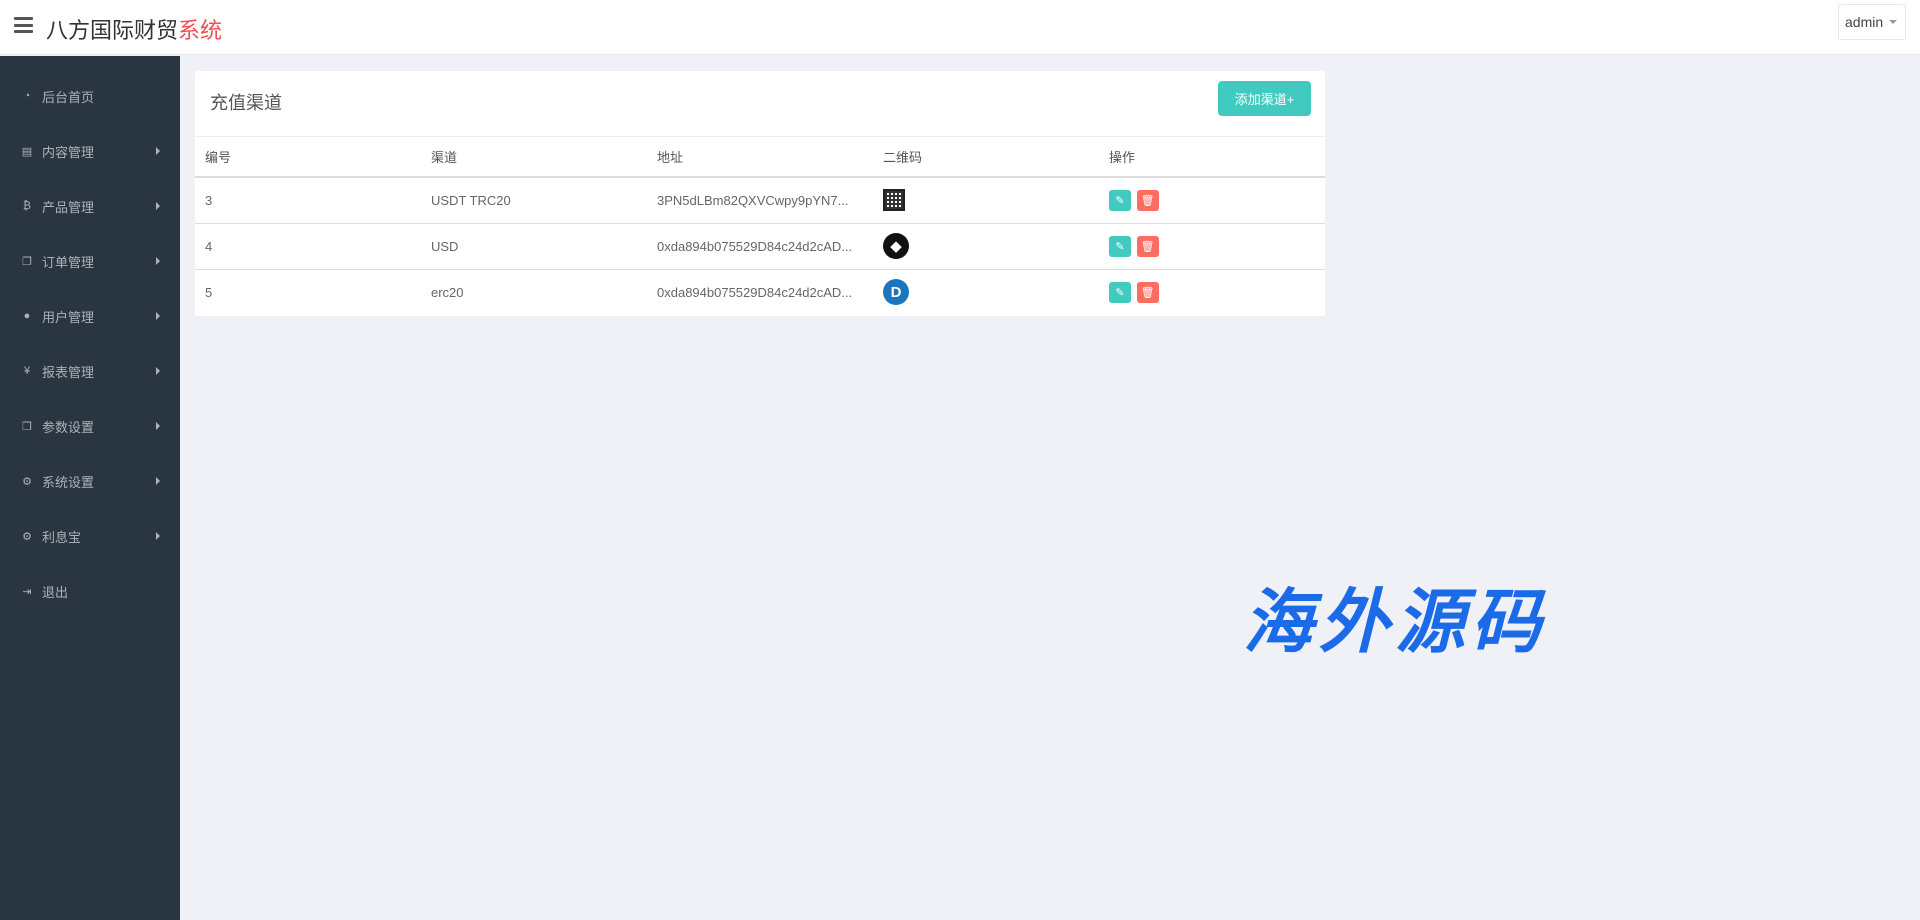 This screenshot has width=1920, height=920. What do you see at coordinates (534, 199) in the screenshot?
I see `cell-channel: USDT TRC20` at bounding box center [534, 199].